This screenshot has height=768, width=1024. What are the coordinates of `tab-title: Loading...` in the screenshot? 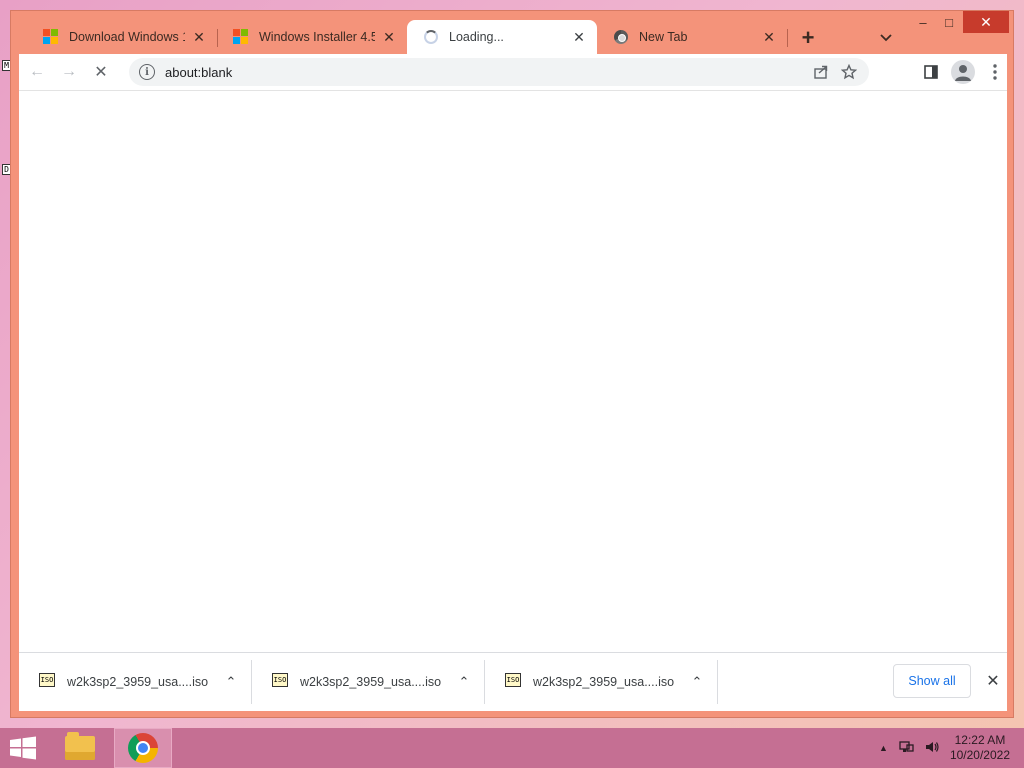 It's located at (476, 37).